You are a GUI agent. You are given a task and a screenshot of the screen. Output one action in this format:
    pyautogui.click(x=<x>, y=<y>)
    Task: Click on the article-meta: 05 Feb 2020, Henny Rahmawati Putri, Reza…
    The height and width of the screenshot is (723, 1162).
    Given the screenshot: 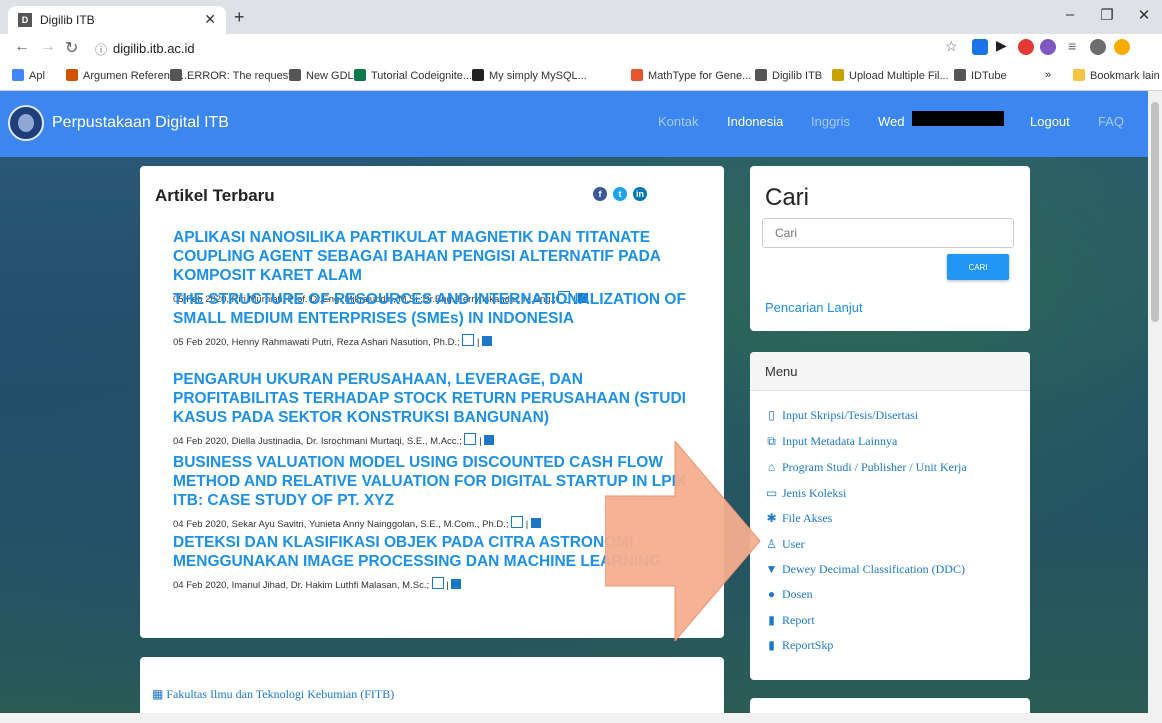 What is the action you would take?
    pyautogui.click(x=433, y=341)
    